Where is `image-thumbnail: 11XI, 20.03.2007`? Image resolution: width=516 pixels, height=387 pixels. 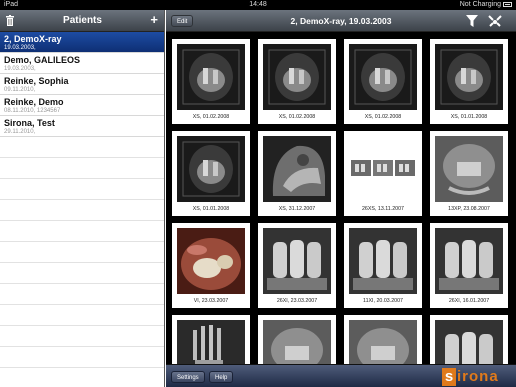 image-thumbnail: 11XI, 20.03.2007 is located at coordinates (383, 265).